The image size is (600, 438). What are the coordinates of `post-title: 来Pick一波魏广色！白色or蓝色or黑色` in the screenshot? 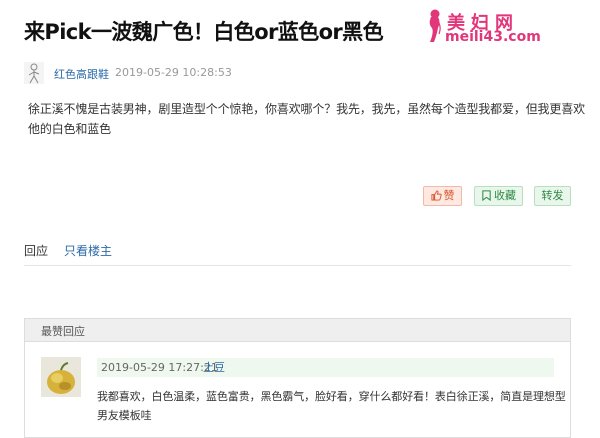 It's located at (204, 32).